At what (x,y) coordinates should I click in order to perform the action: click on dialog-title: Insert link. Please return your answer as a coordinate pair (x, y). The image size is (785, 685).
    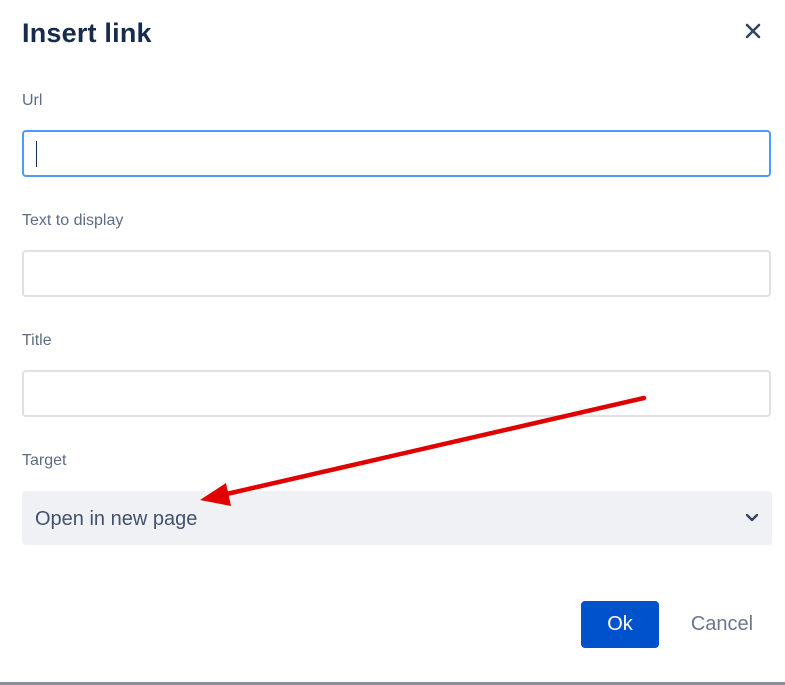
    Looking at the image, I should click on (87, 33).